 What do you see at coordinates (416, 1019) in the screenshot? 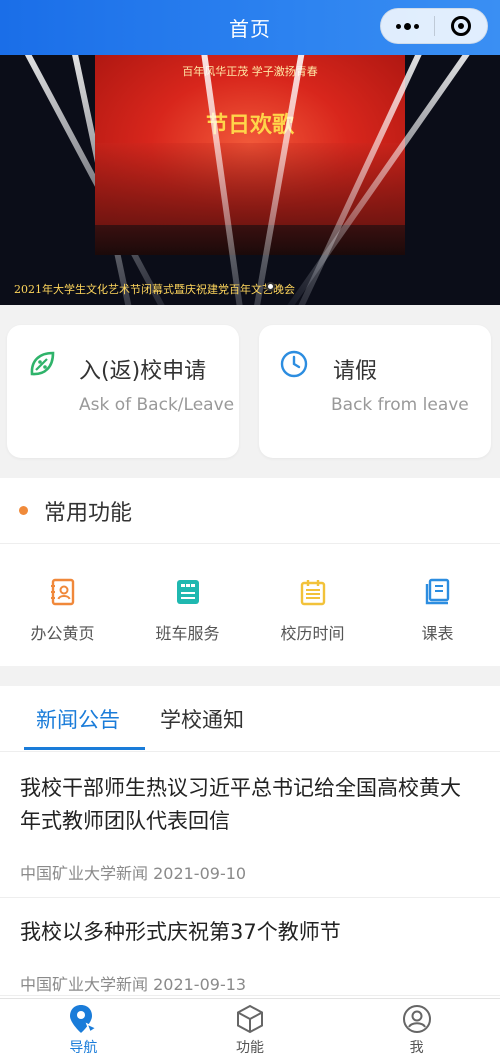
I see `user-icon` at bounding box center [416, 1019].